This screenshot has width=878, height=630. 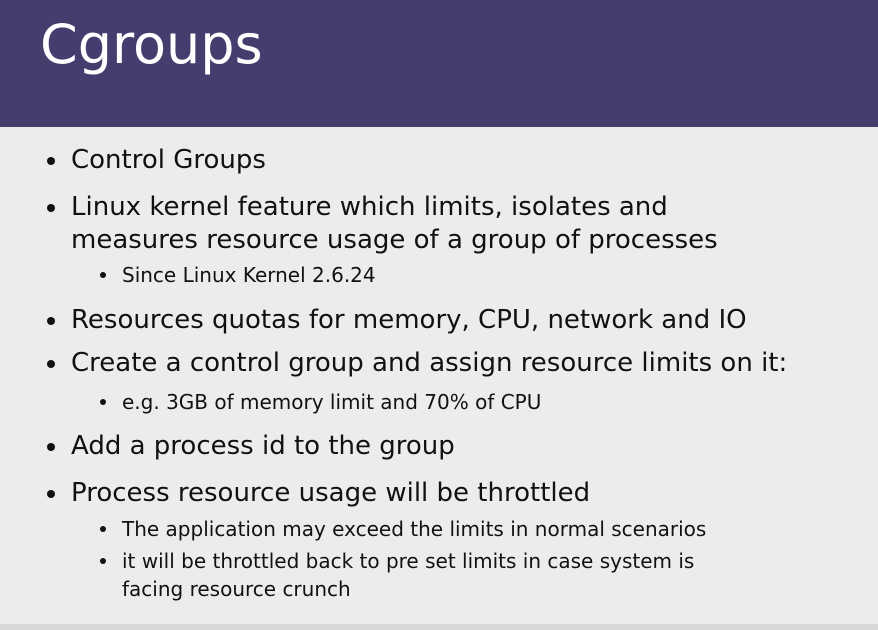 I want to click on slide-title: Cgroups, so click(x=151, y=44).